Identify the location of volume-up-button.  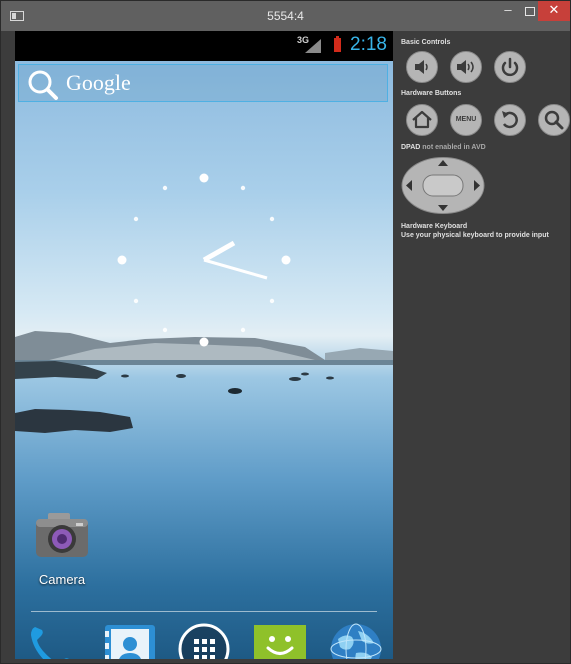
(466, 67).